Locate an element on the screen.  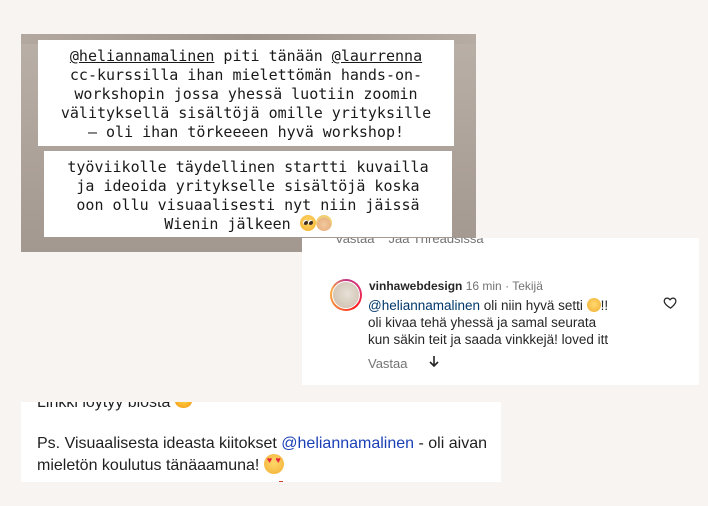
comment-line: oli kivaa tehä yhessä ja samal seurata is located at coordinates (482, 322).